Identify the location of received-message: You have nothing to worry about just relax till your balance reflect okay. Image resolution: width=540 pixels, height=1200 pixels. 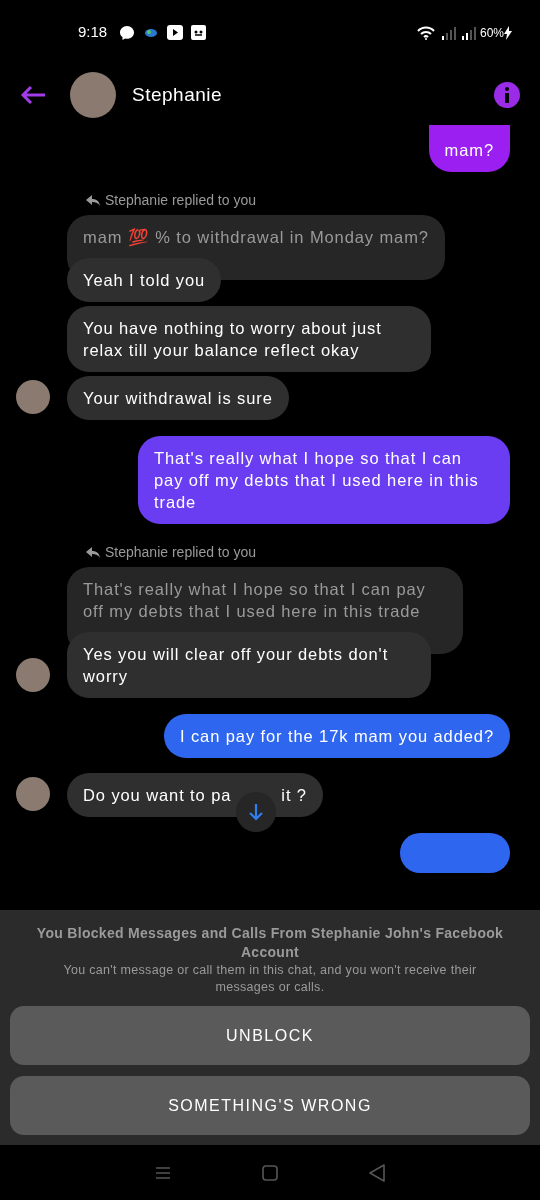
(249, 339).